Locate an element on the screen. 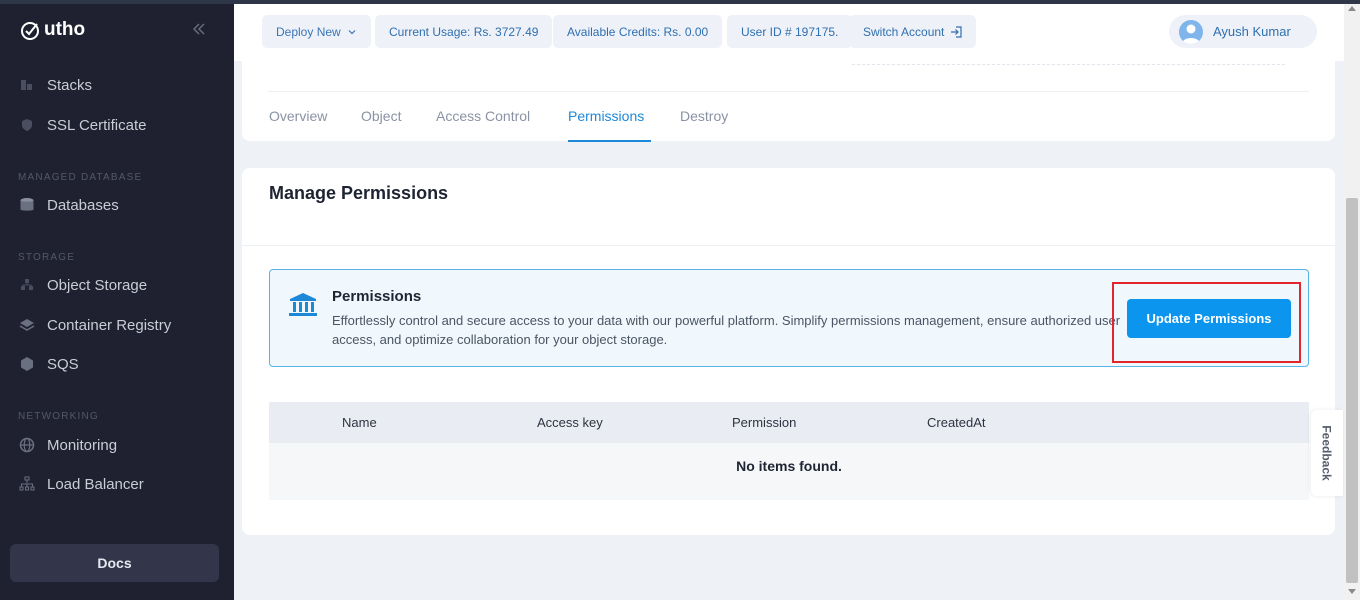  docs-button: Docs is located at coordinates (114, 563).